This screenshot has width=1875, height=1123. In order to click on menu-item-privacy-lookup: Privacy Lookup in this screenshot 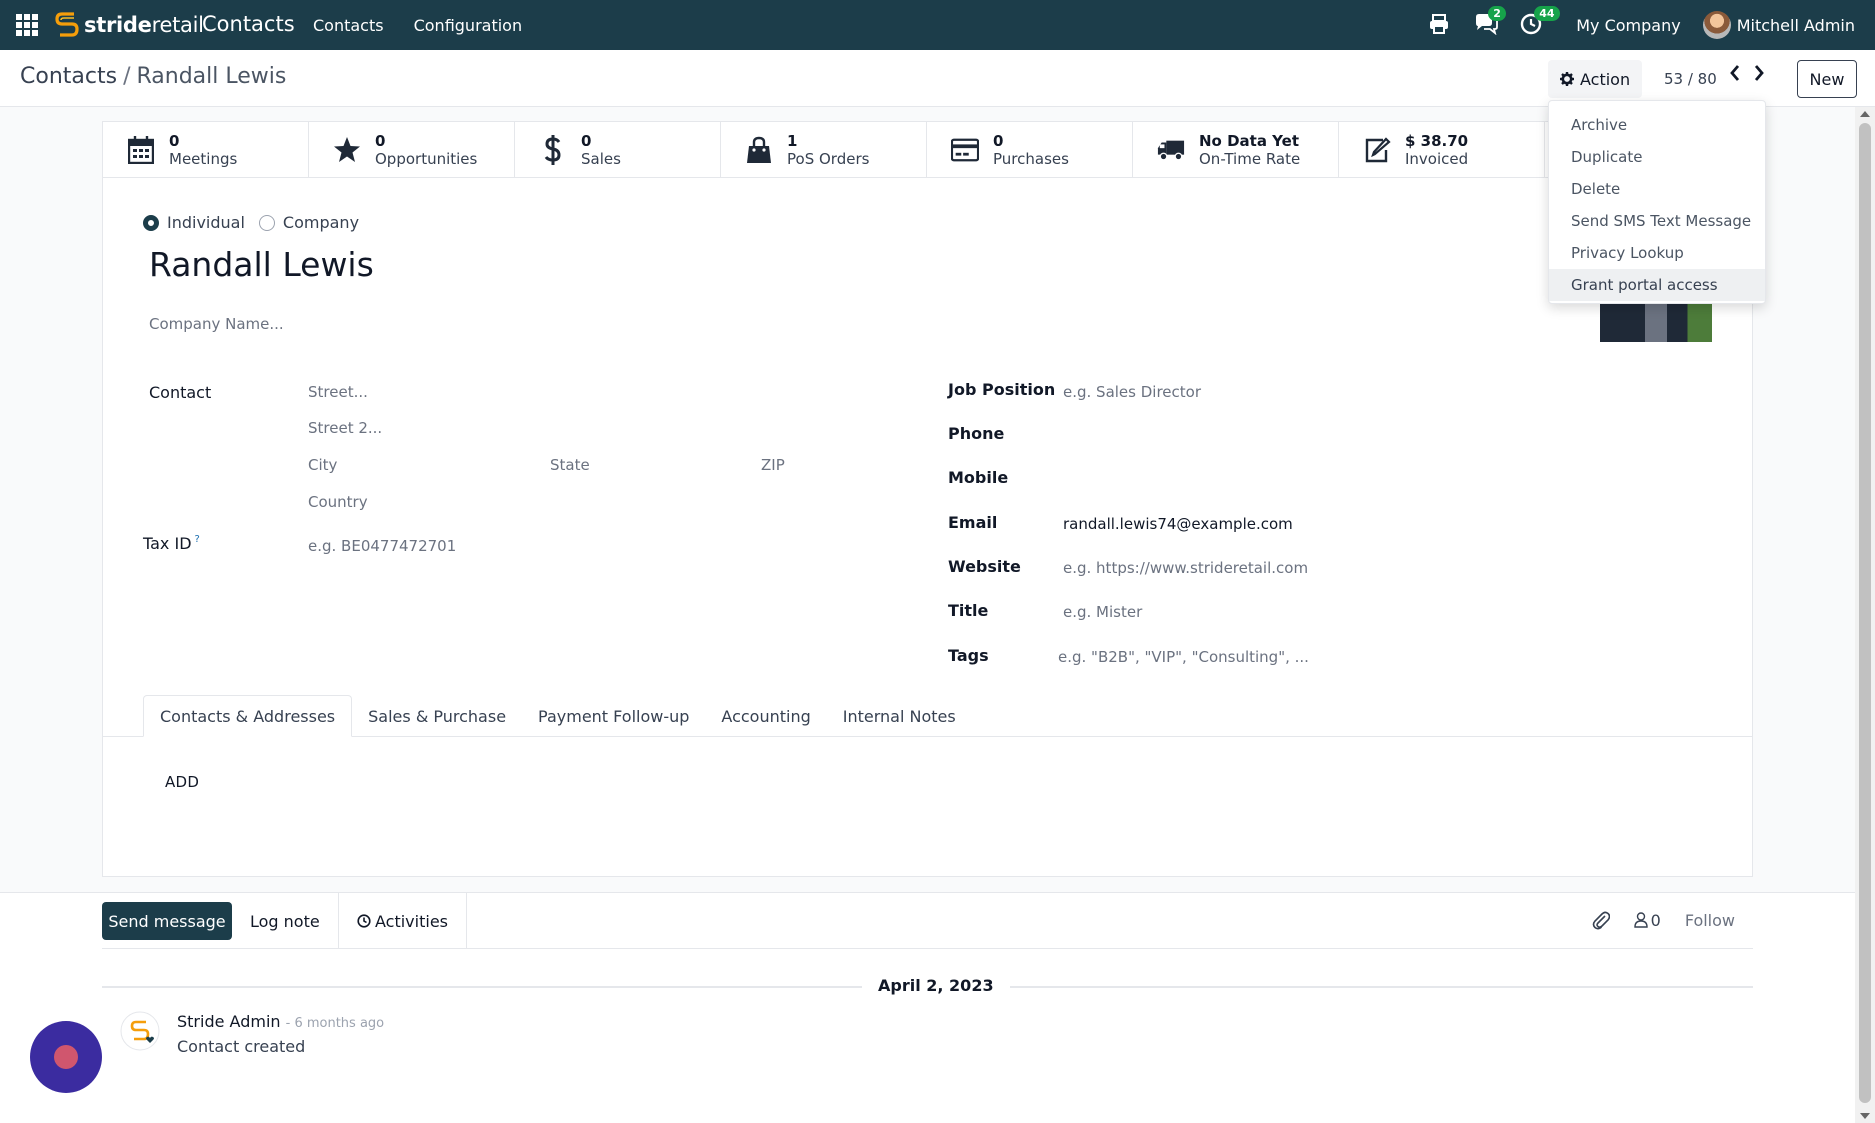, I will do `click(1657, 253)`.